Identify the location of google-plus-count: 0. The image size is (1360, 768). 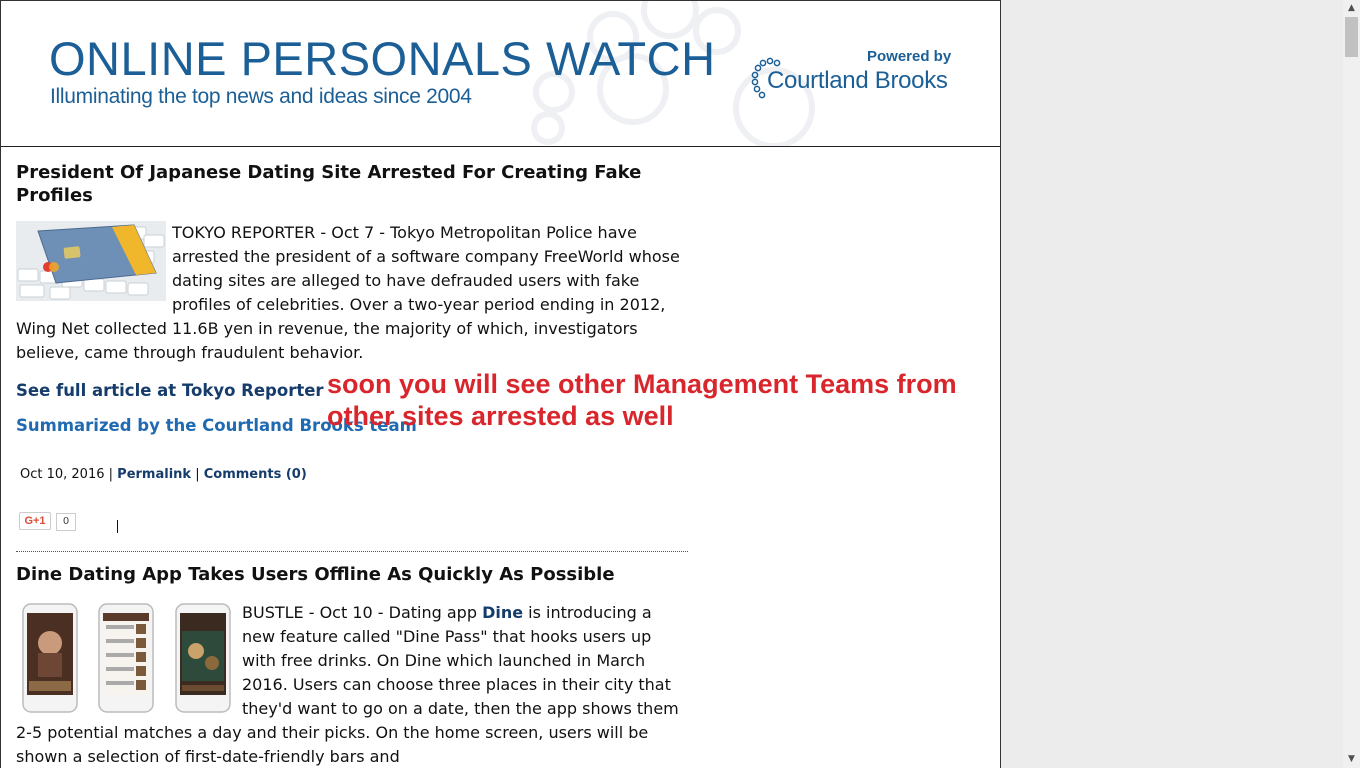
(66, 522).